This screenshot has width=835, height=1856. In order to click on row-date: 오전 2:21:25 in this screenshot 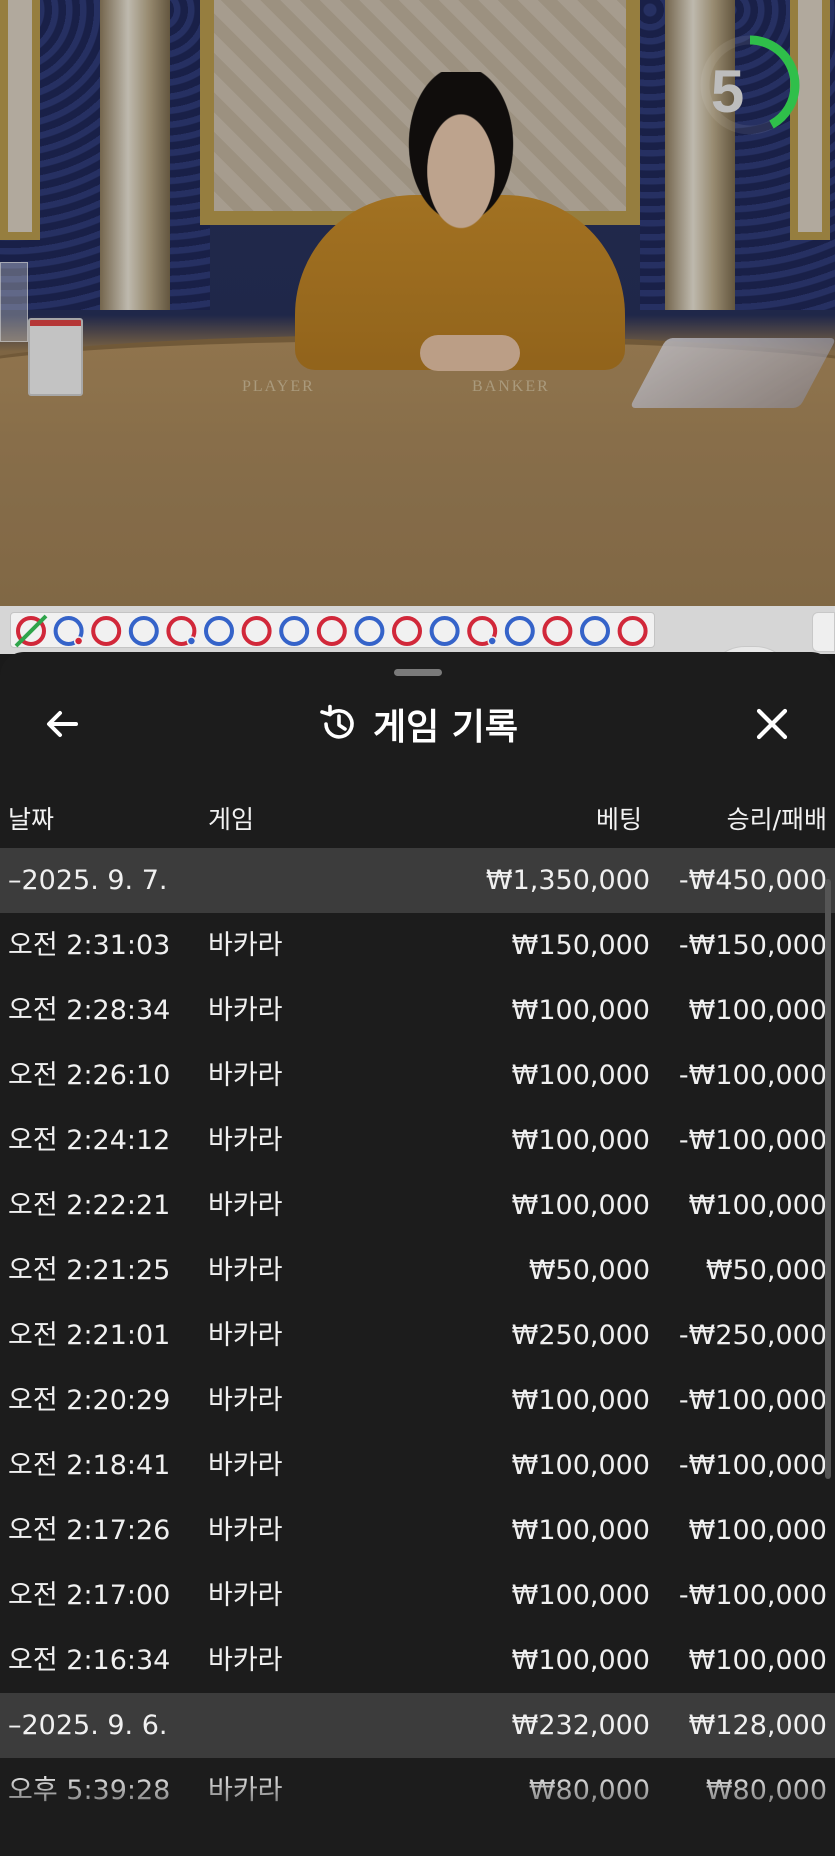, I will do `click(89, 1270)`.